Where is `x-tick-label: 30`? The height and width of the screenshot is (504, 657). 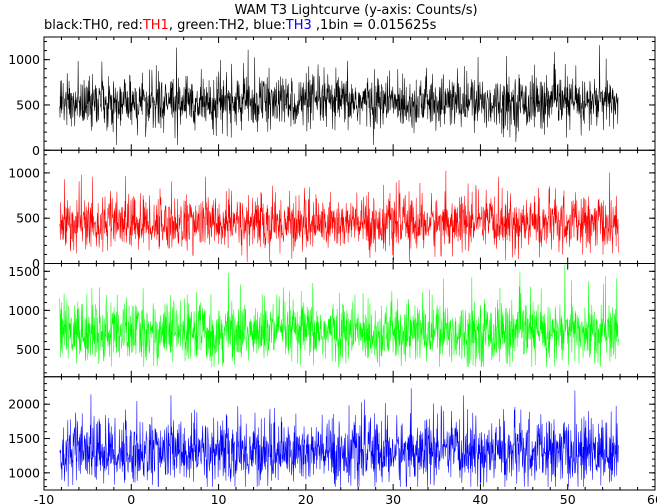 x-tick-label: 30 is located at coordinates (393, 498).